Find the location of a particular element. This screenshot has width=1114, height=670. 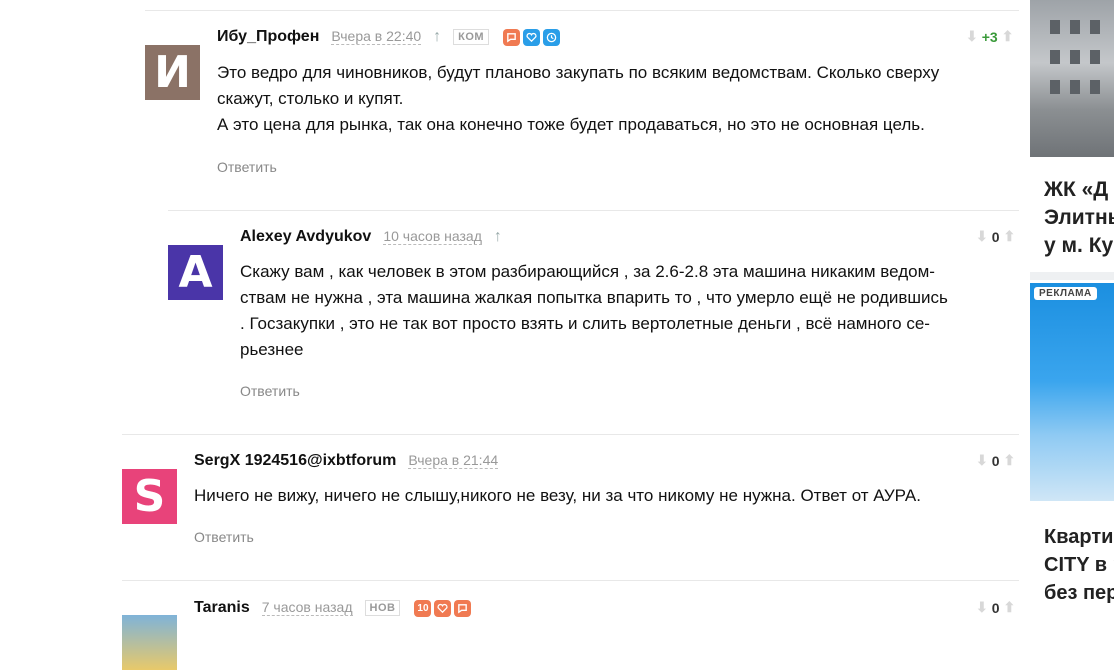

user-tag: НОВ is located at coordinates (382, 608).